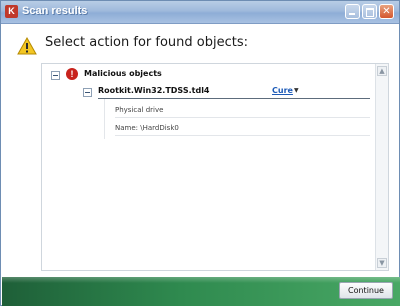  Describe the element at coordinates (11, 11) in the screenshot. I see `kaspersky-k-icon: K` at that location.